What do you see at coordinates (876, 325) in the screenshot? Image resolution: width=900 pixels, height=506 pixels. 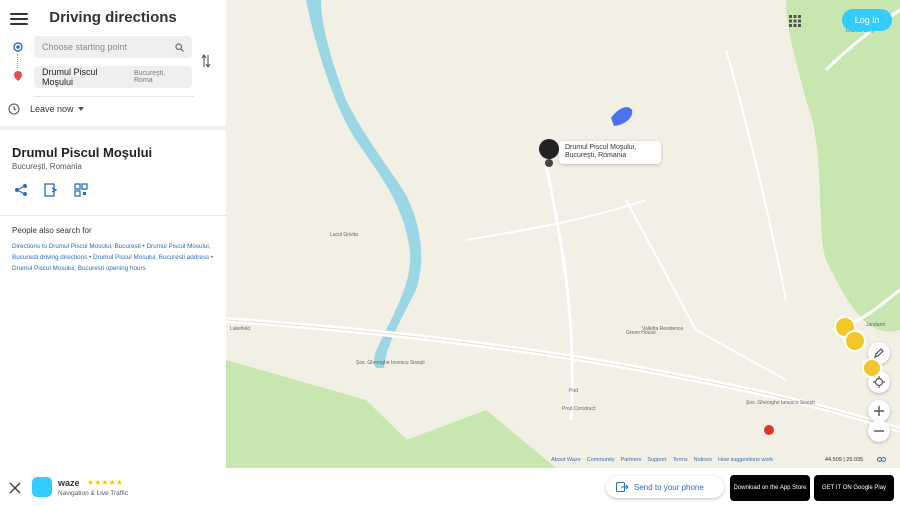 I see `map-label-jandarm: Jandarm` at bounding box center [876, 325].